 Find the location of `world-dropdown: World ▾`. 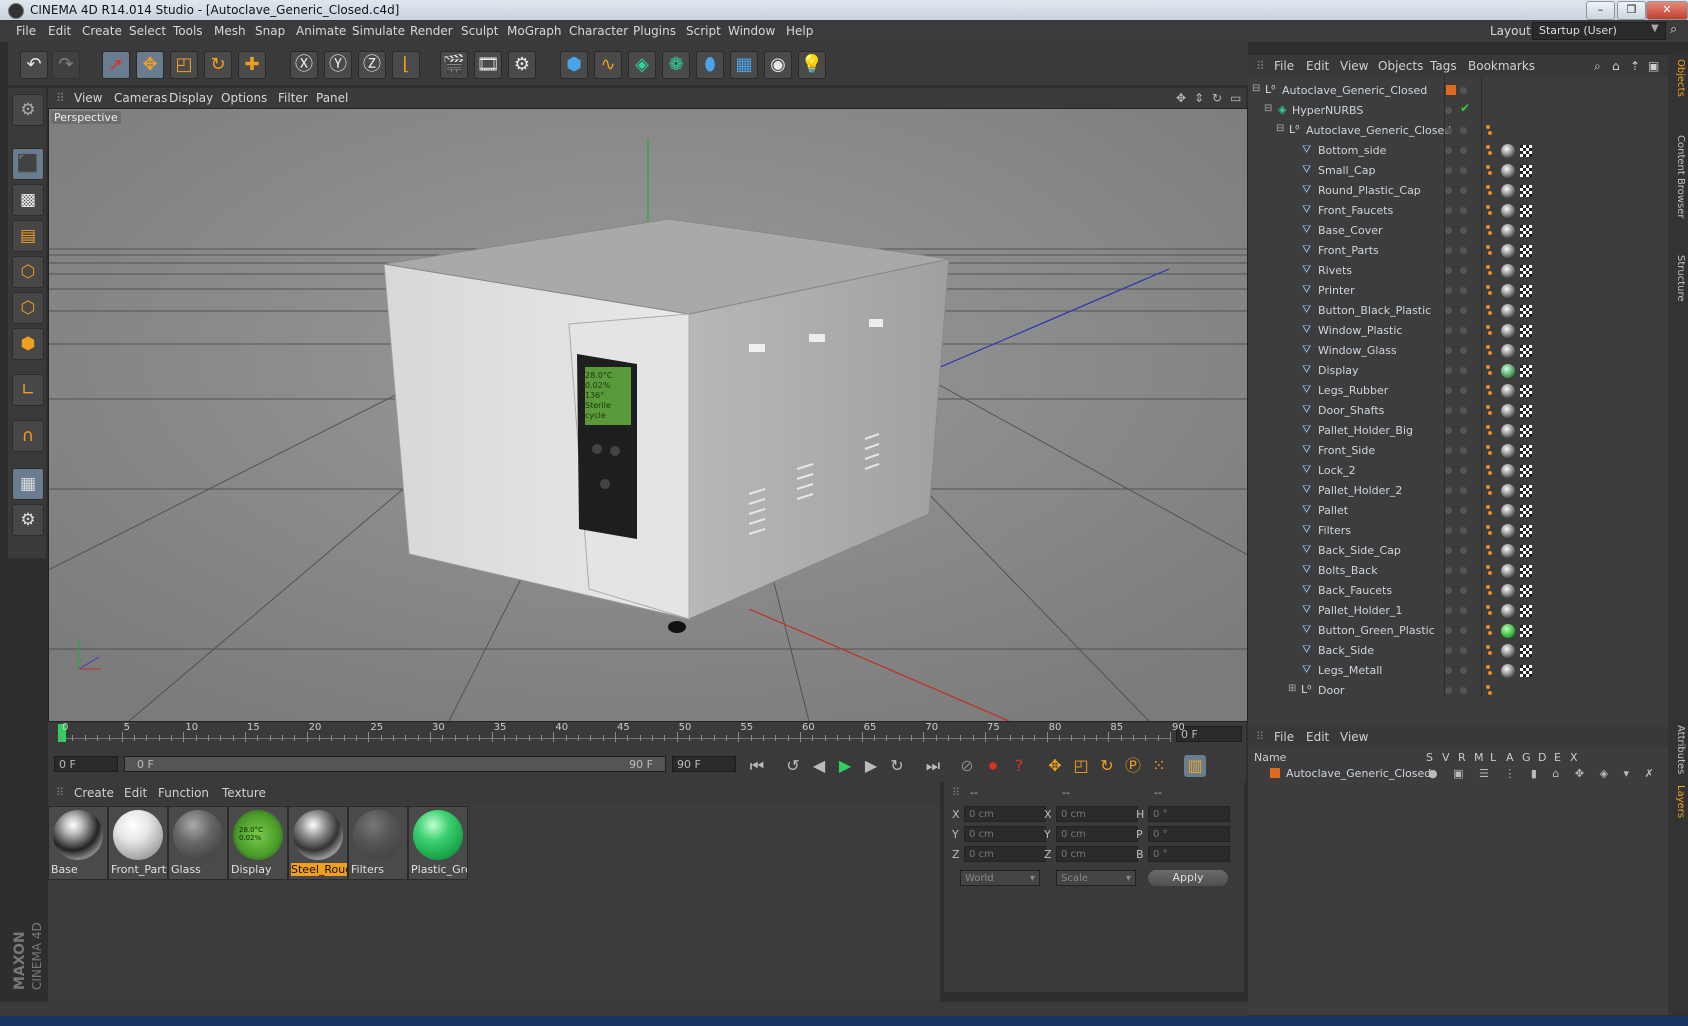

world-dropdown: World ▾ is located at coordinates (1000, 878).